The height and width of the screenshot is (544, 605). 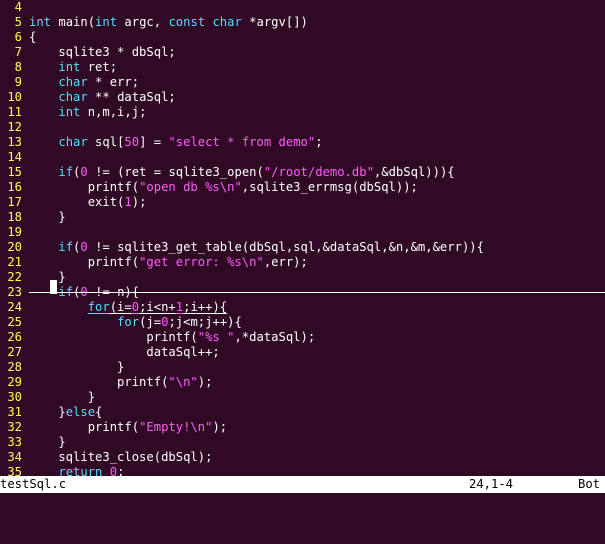 I want to click on code-token: dataSql++;, so click(x=124, y=352).